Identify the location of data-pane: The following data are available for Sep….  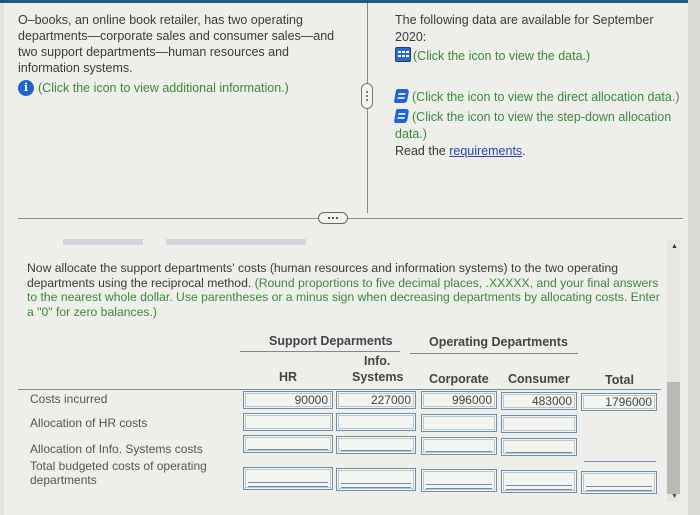
(539, 86).